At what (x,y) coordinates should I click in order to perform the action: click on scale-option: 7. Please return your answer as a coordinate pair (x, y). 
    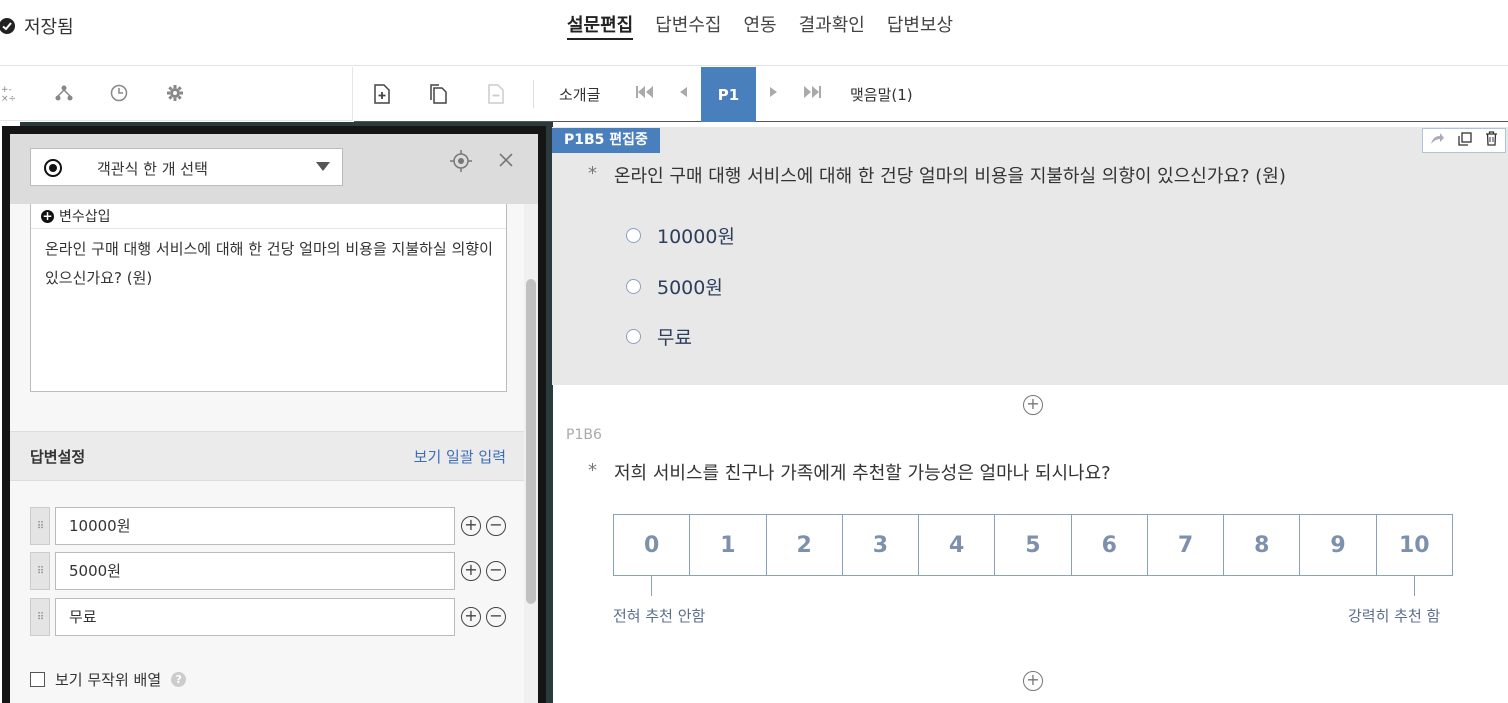
    Looking at the image, I should click on (1186, 545).